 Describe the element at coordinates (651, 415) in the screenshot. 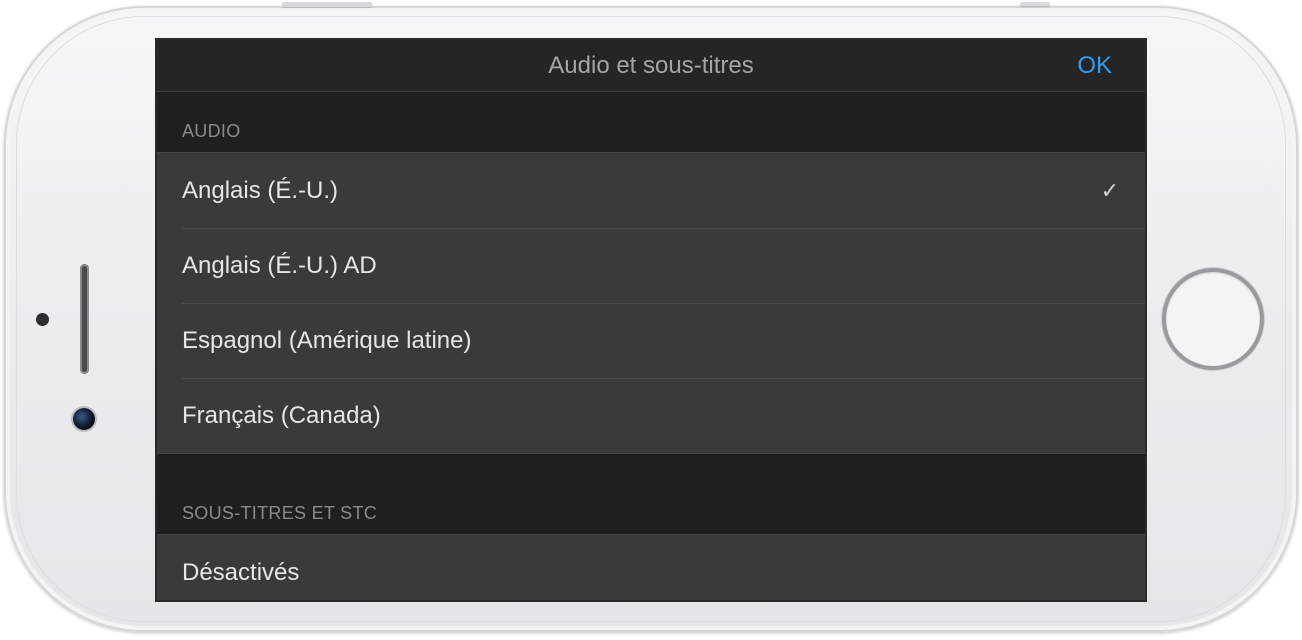

I see `audio-option-francais-canada: Français (Canada)` at that location.